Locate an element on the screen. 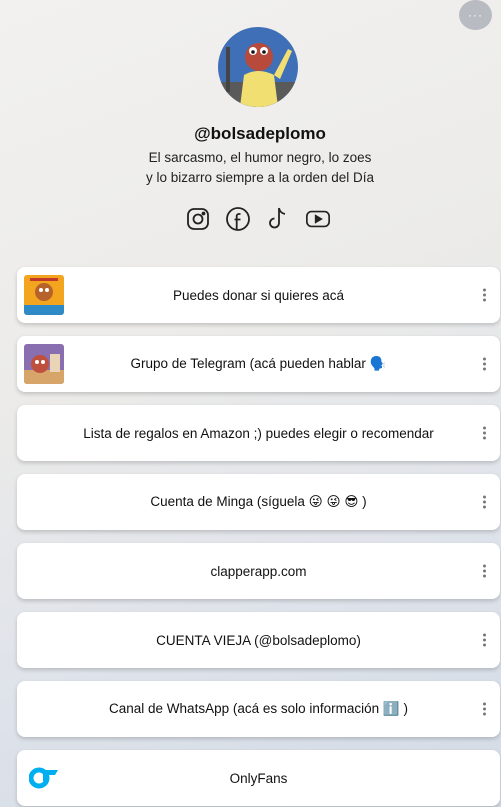 This screenshot has width=501, height=807. link-cuenta-vieja: CUENTA VIEJA (@bolsadeplomo) is located at coordinates (258, 640).